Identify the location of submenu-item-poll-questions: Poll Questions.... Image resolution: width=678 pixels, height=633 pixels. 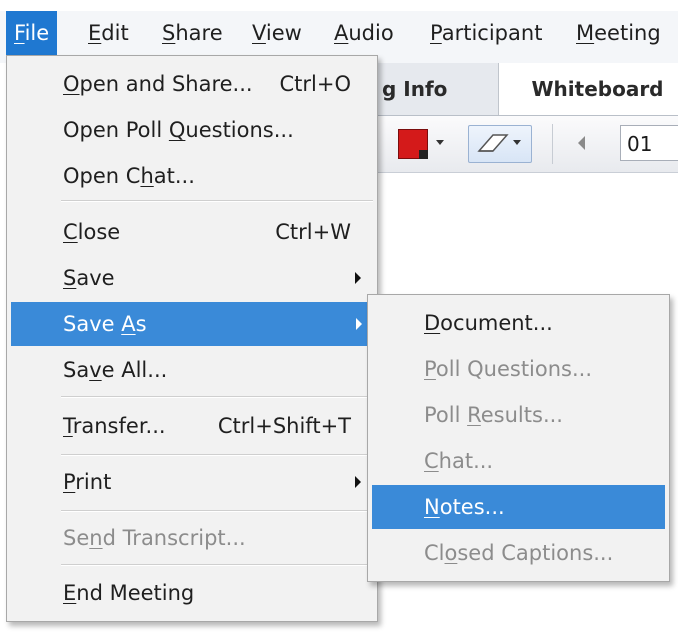
(508, 369).